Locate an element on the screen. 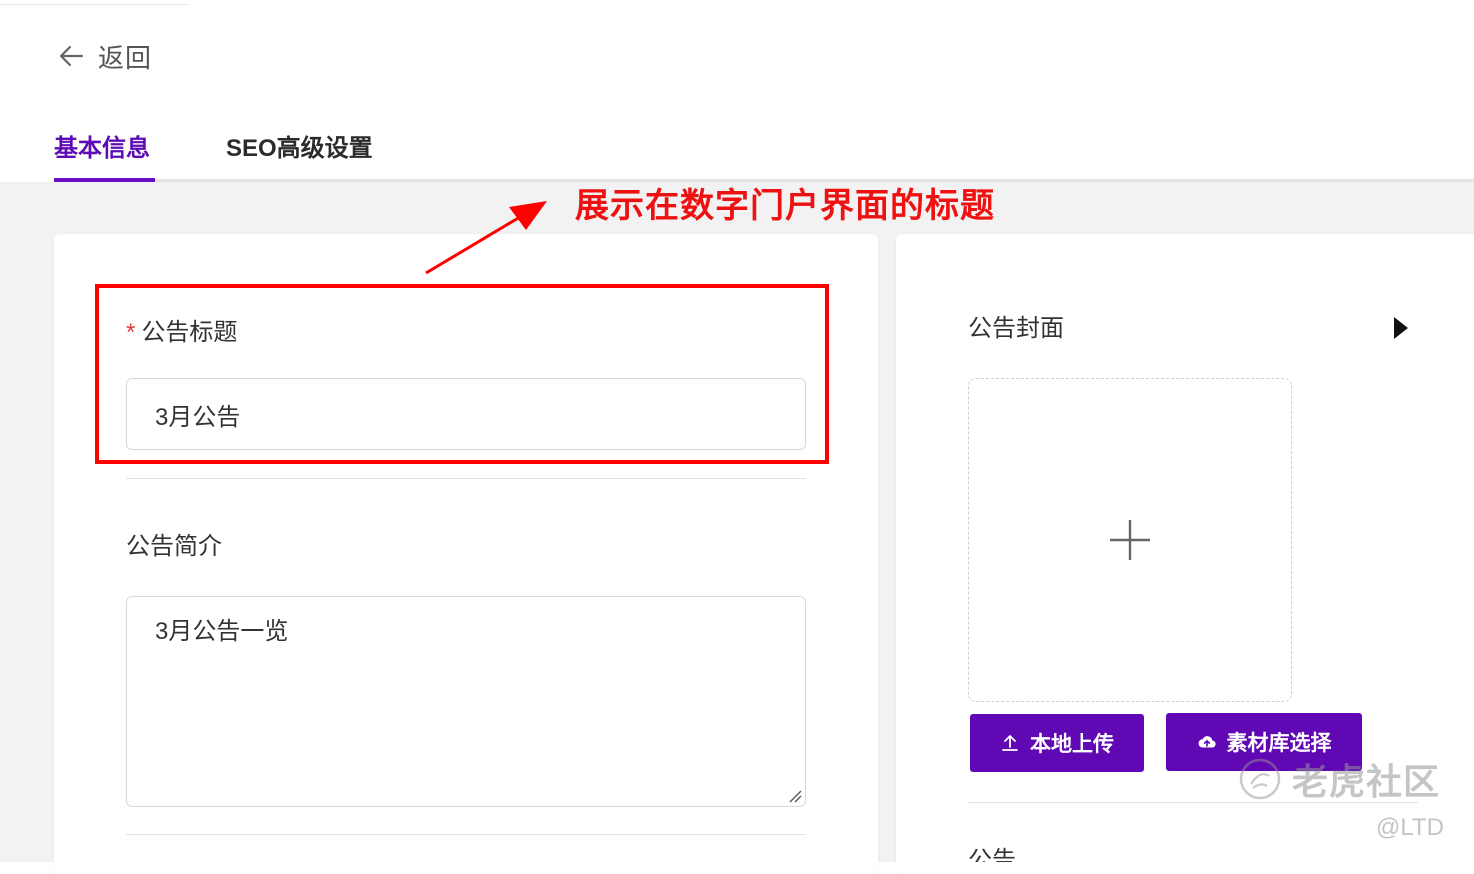 The width and height of the screenshot is (1474, 874). plus-icon is located at coordinates (1130, 540).